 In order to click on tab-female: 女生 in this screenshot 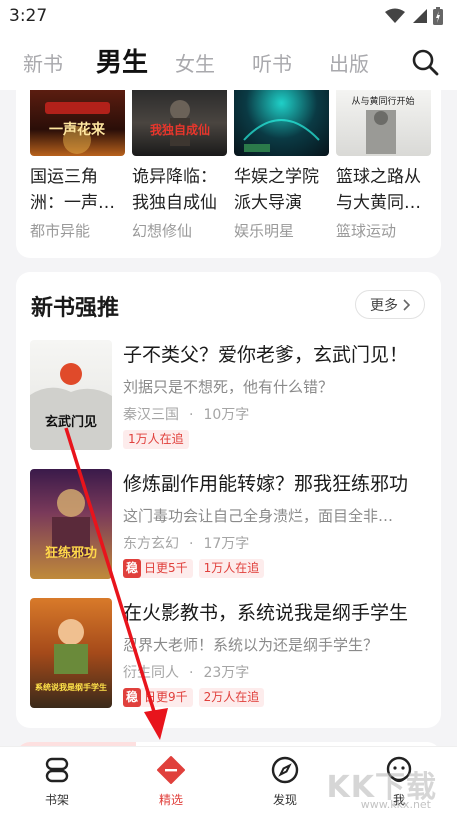, I will do `click(195, 62)`.